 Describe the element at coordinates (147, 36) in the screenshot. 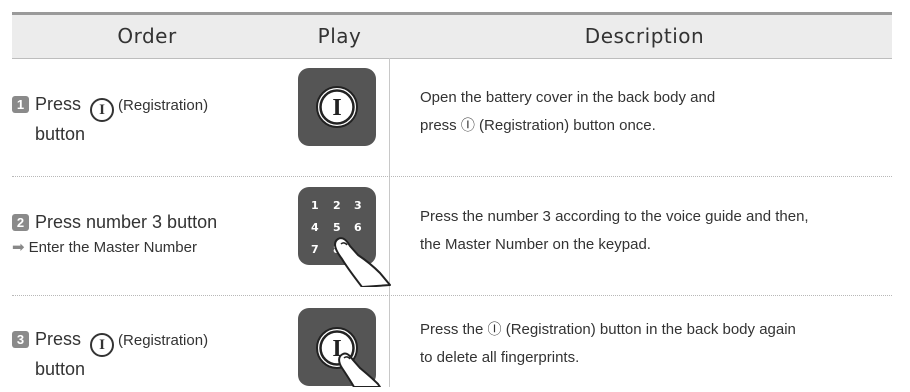

I see `header-order: Order` at that location.